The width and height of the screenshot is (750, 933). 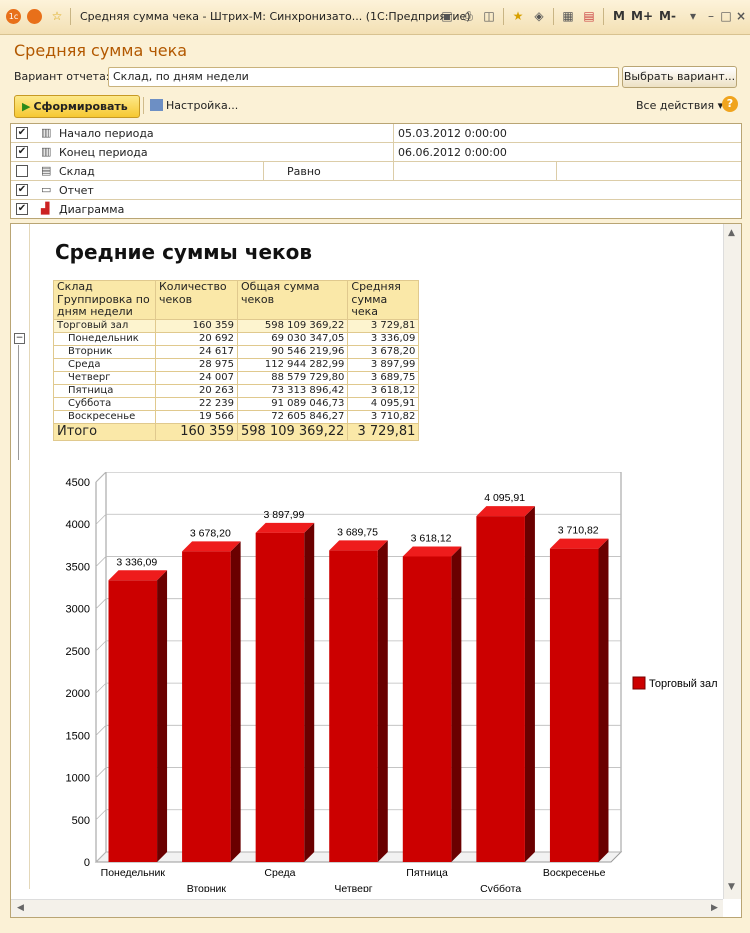 I want to click on help-button: ?, so click(x=730, y=104).